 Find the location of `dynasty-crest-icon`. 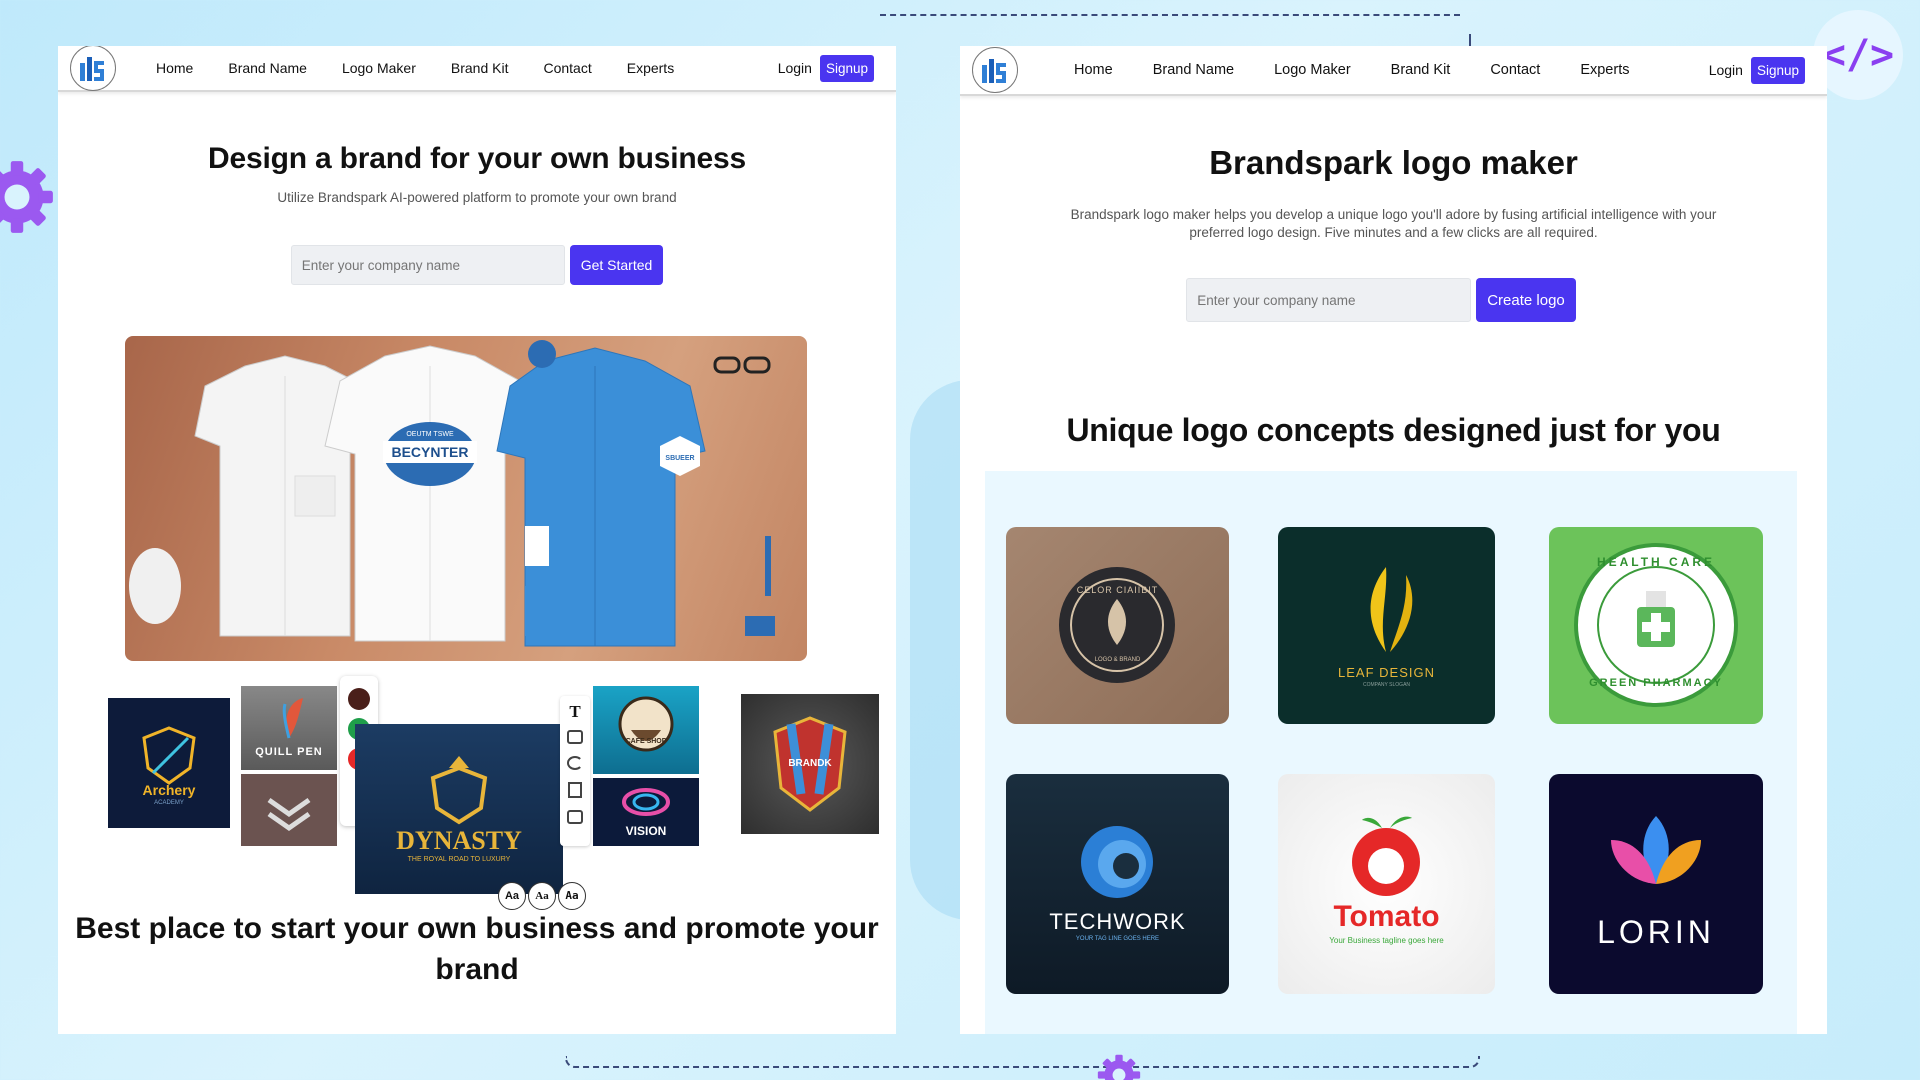

dynasty-crest-icon is located at coordinates (459, 790).